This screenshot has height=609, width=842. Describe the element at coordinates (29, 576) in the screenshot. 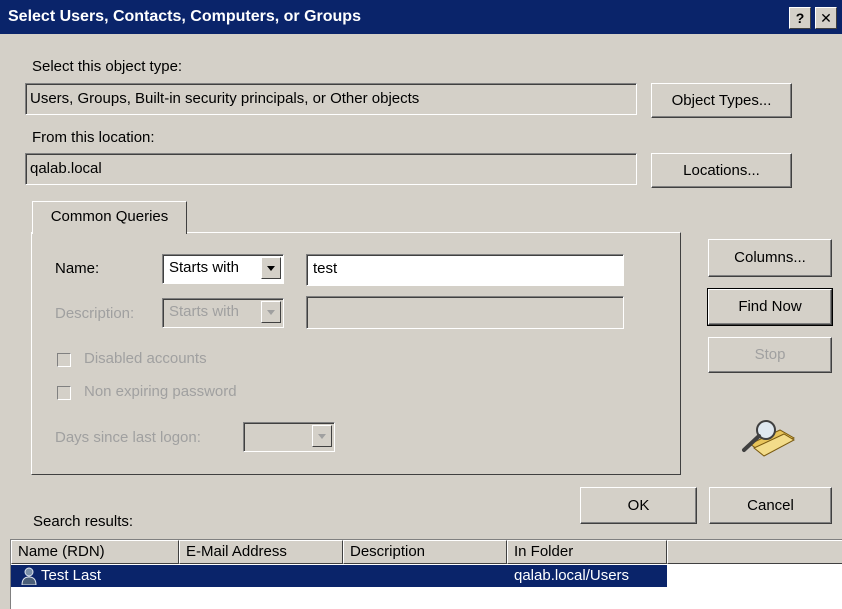

I see `user-icon` at that location.